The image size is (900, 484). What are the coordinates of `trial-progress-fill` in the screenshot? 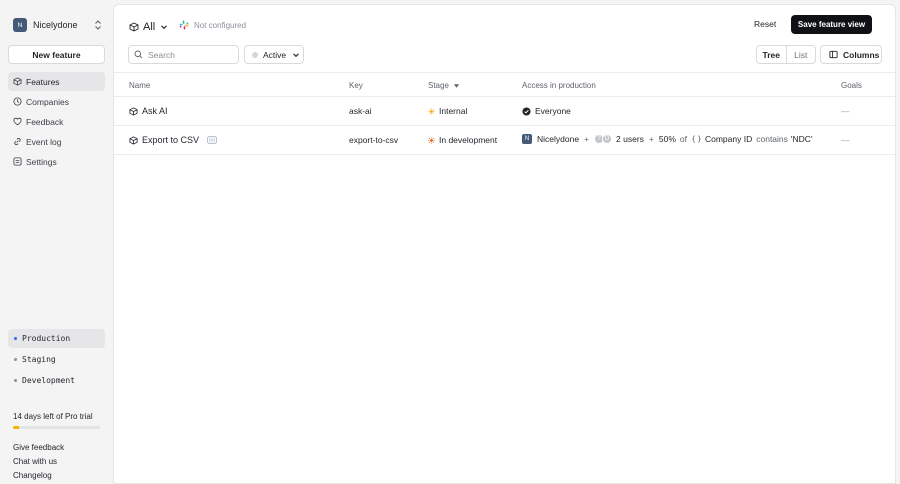 It's located at (16, 427).